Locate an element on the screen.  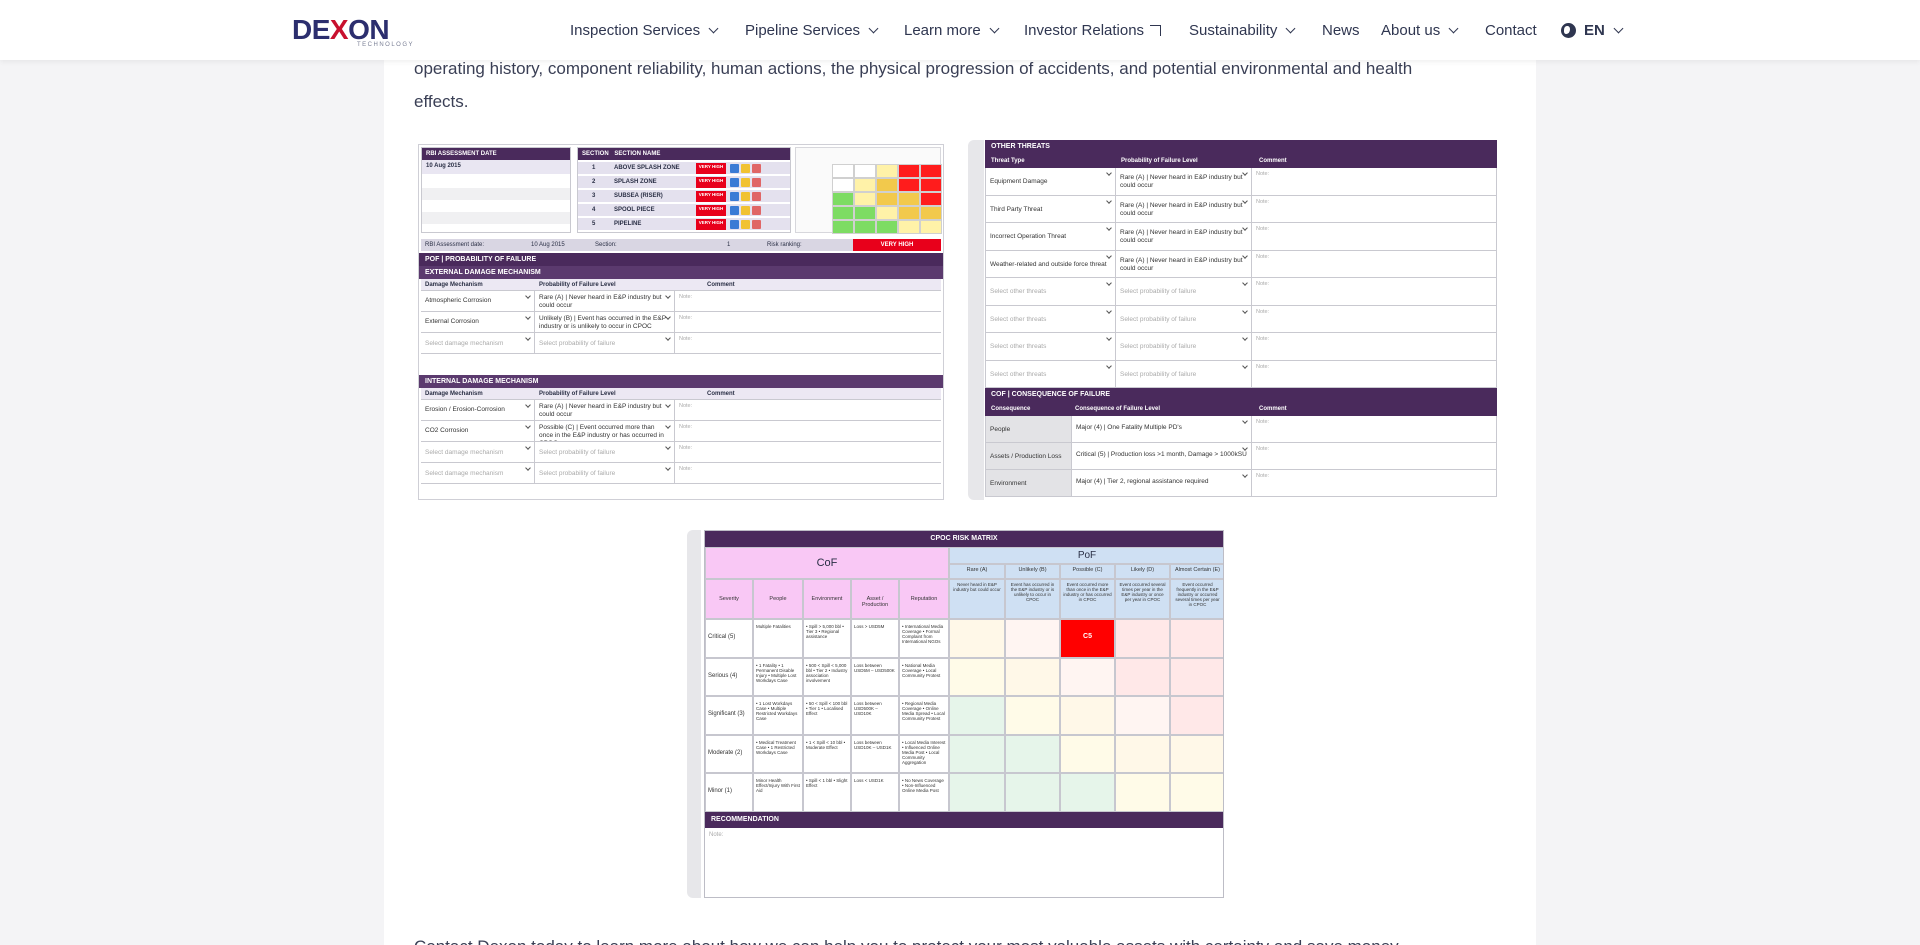
nav-investor-relations: Investor Relations is located at coordinates (1093, 30).